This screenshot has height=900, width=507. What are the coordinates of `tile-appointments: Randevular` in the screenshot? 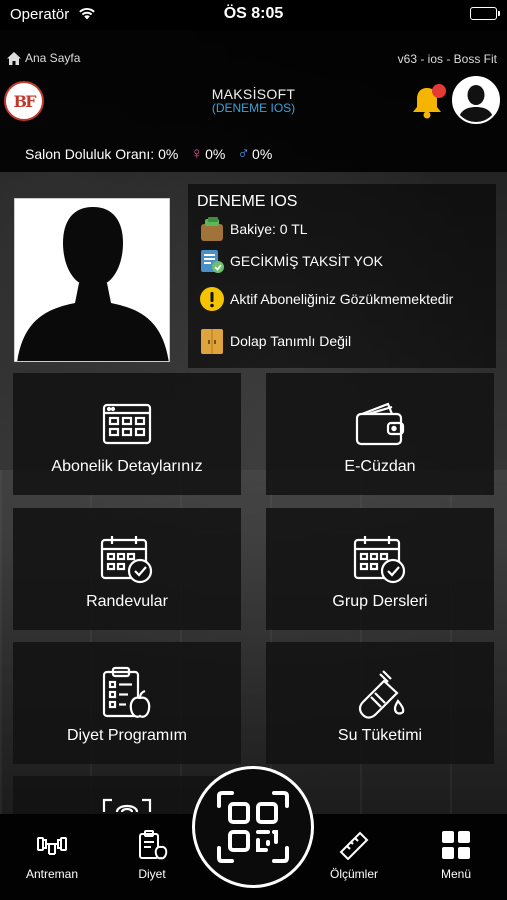 It's located at (127, 569).